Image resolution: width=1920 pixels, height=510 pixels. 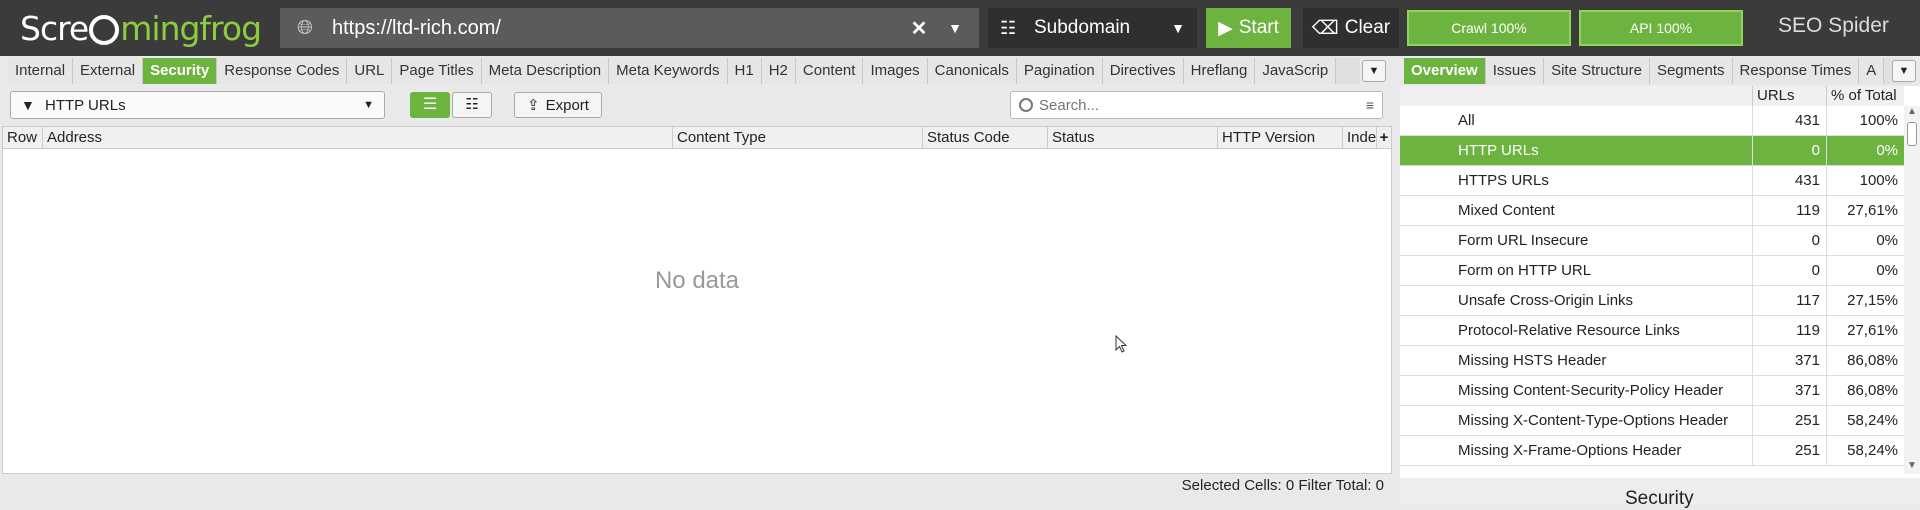 I want to click on overview-row: Missing X-Frame-Options Header 251 58,24%, so click(x=1652, y=451).